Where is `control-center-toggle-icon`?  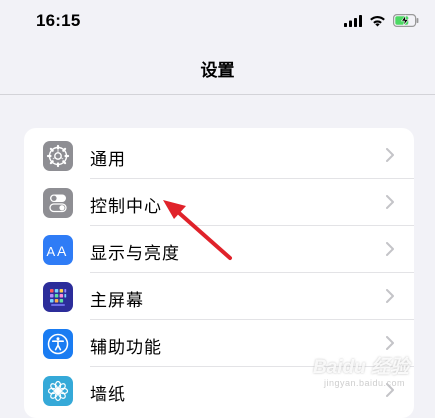 control-center-toggle-icon is located at coordinates (58, 203).